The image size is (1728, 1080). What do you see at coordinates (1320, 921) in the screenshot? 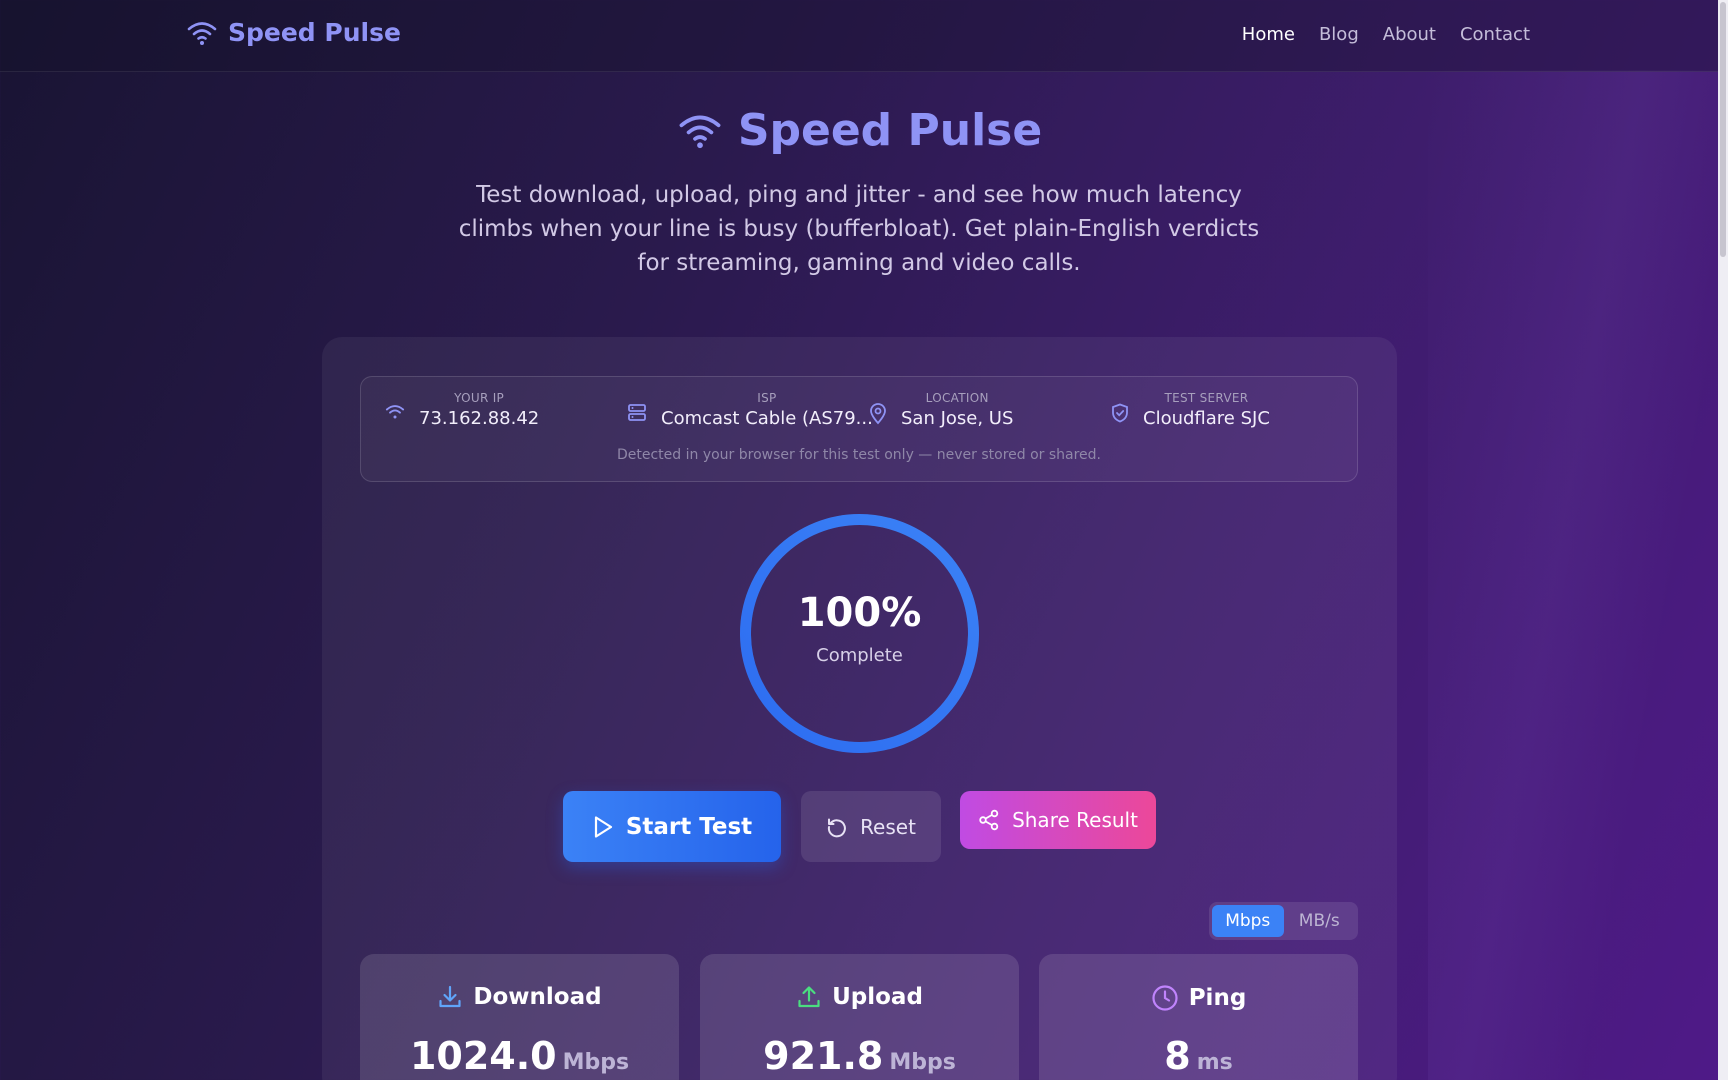
I see `unit-option-mbs: MB/s` at bounding box center [1320, 921].